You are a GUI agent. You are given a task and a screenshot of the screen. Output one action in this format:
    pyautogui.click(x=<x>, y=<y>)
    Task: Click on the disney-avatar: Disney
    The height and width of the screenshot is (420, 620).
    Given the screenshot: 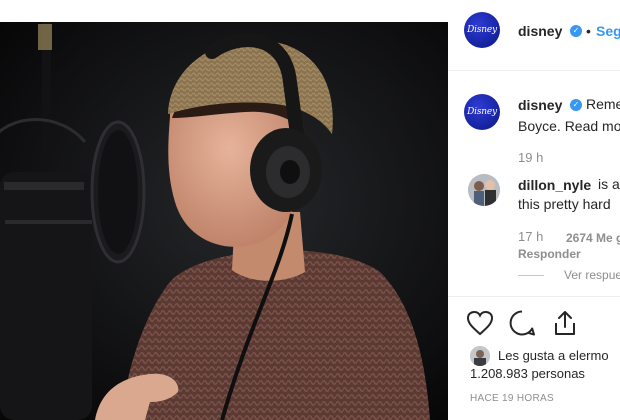 What is the action you would take?
    pyautogui.click(x=482, y=30)
    